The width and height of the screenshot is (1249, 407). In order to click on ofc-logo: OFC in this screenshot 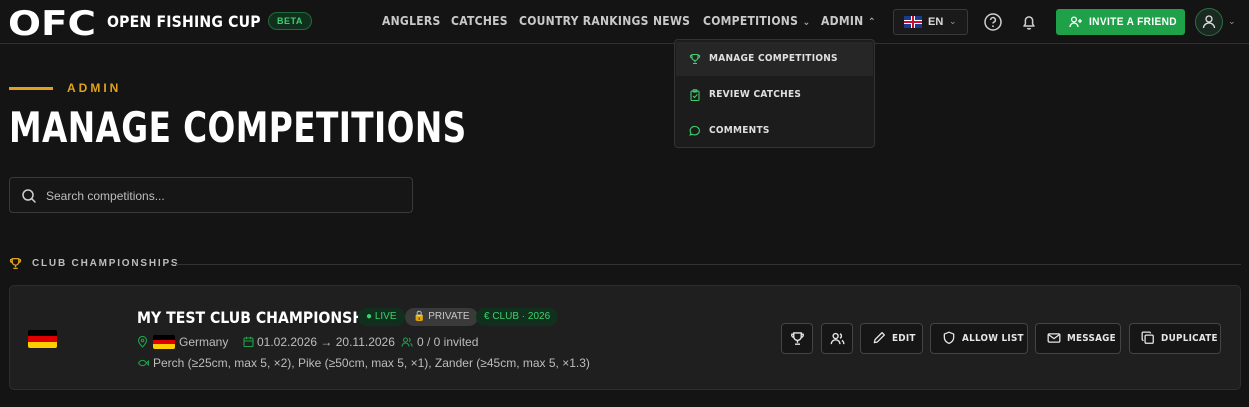, I will do `click(53, 22)`.